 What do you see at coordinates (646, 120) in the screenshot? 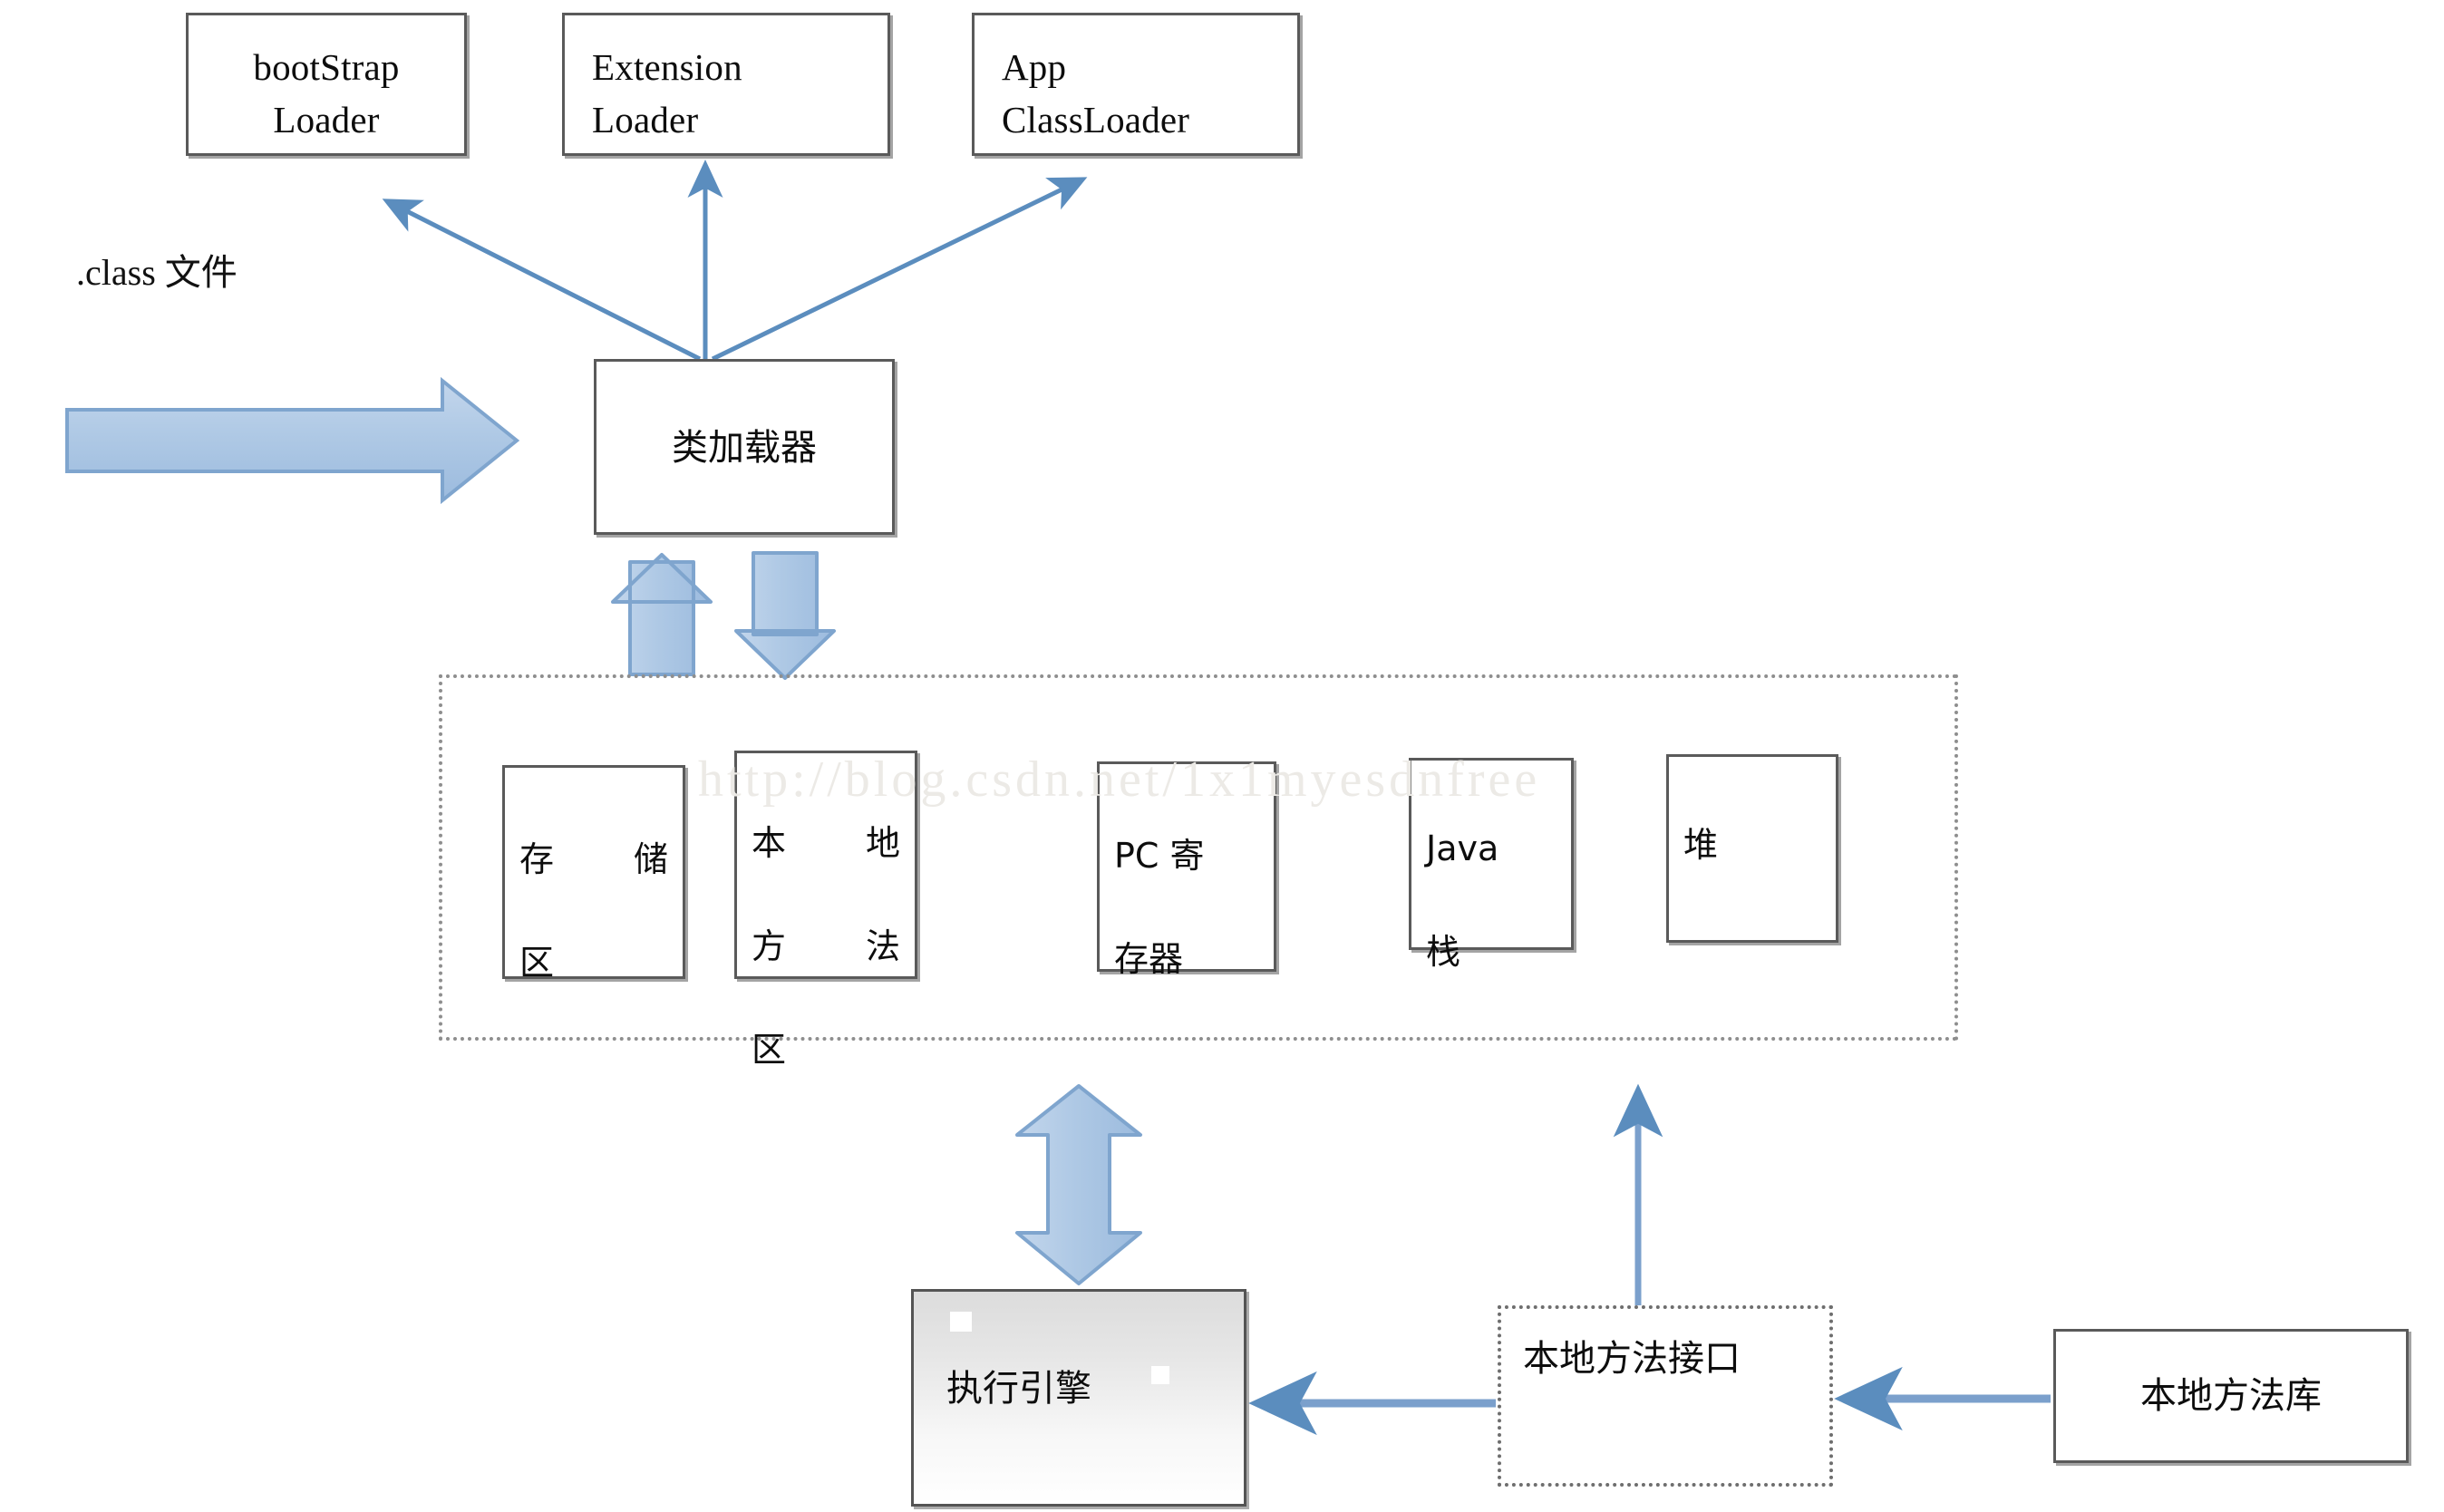
I see `extension-loader-label-line2: Loader` at bounding box center [646, 120].